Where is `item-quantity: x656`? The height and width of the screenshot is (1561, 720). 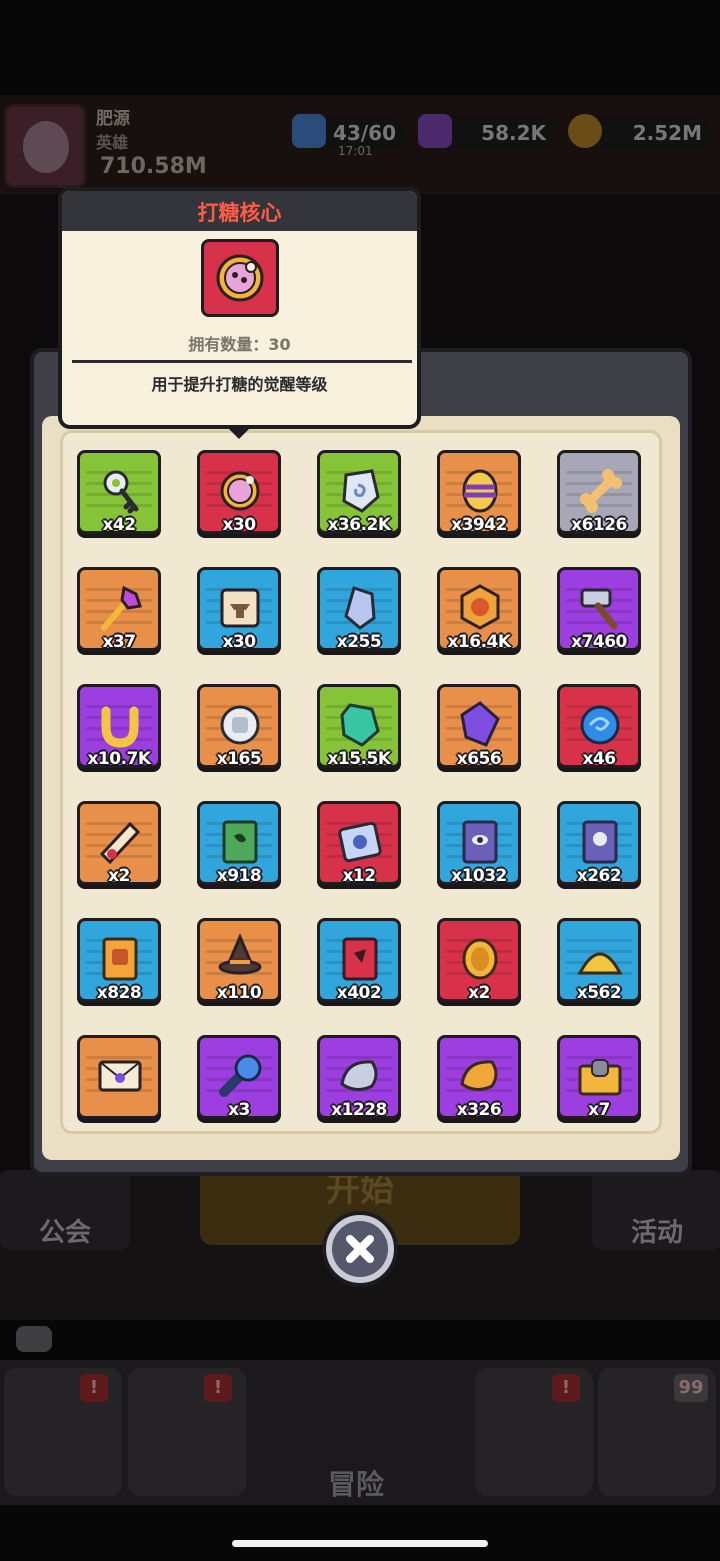 item-quantity: x656 is located at coordinates (479, 759).